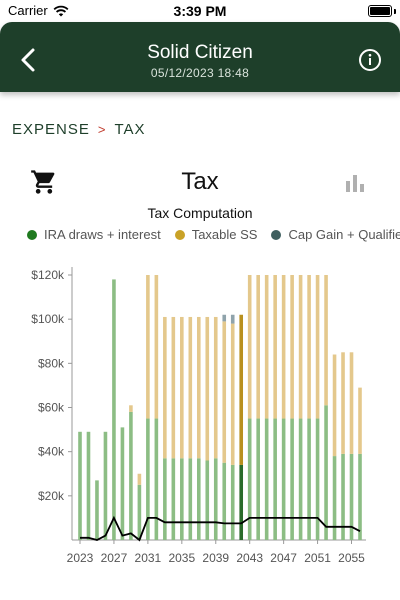 Image resolution: width=400 pixels, height=600 pixels. What do you see at coordinates (200, 73) in the screenshot?
I see `header-subtitle: 05/12/2023 18:48` at bounding box center [200, 73].